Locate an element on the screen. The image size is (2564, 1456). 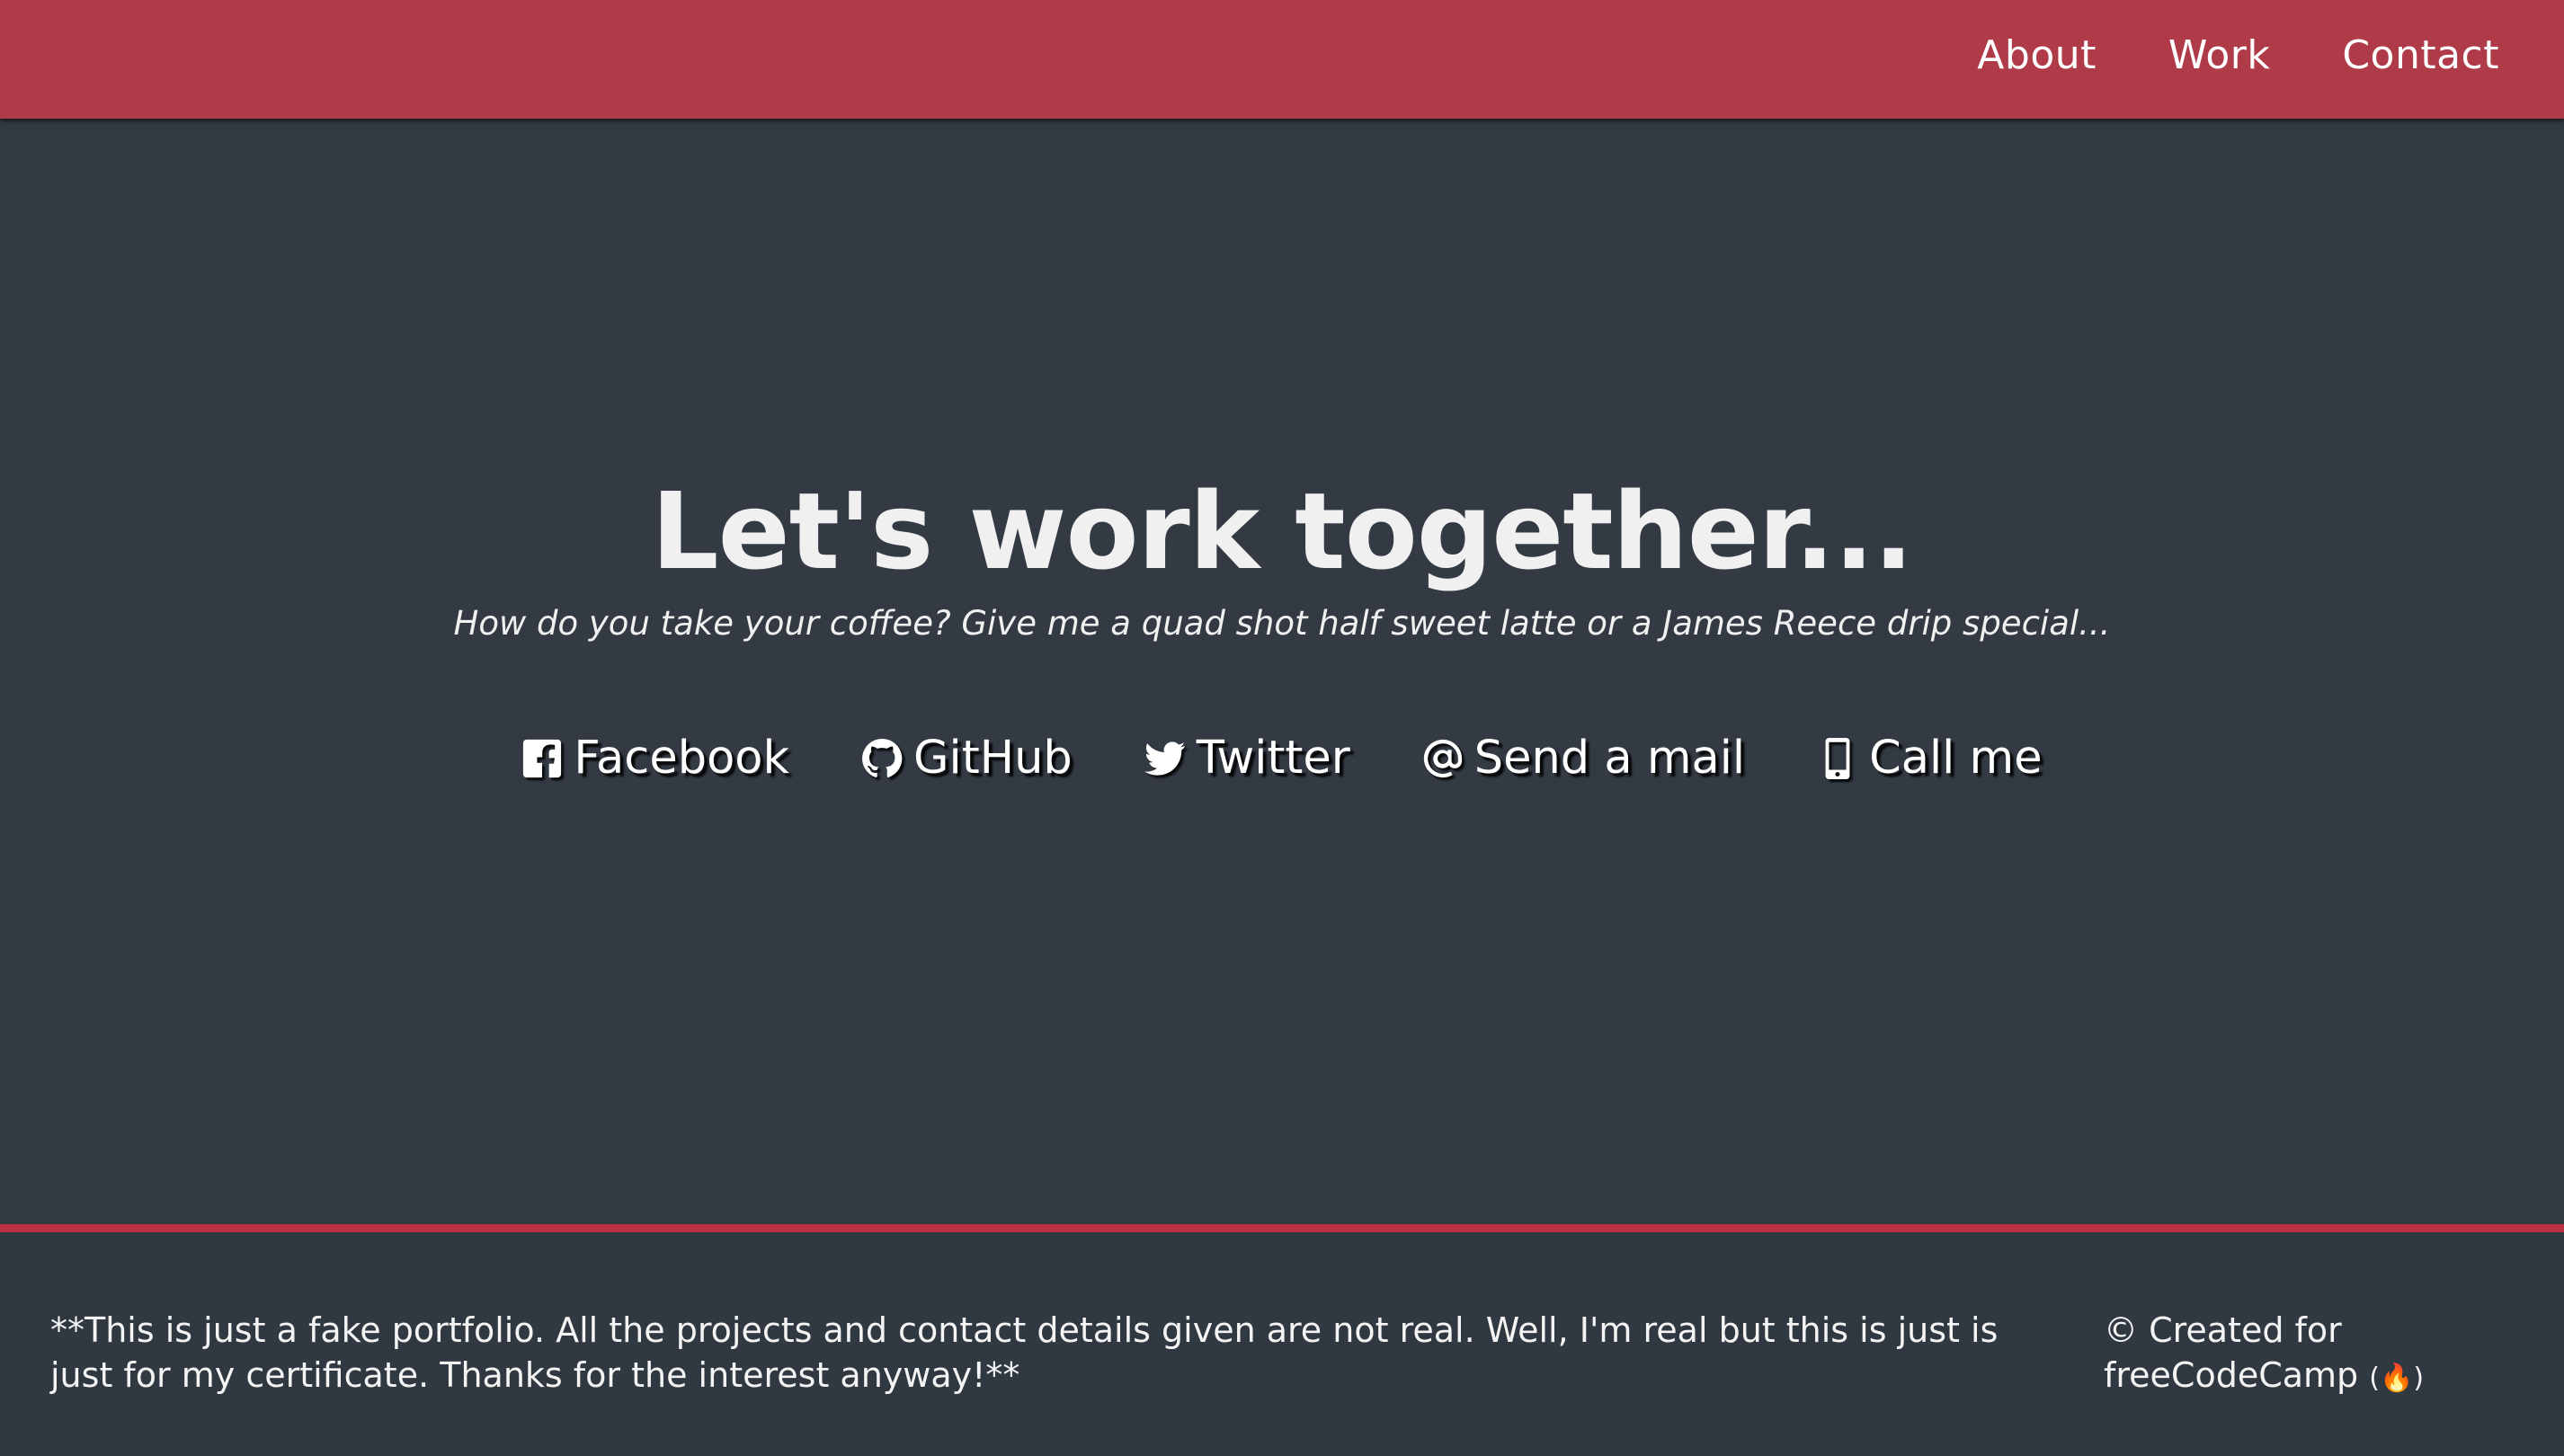
at-icon is located at coordinates (1442, 758).